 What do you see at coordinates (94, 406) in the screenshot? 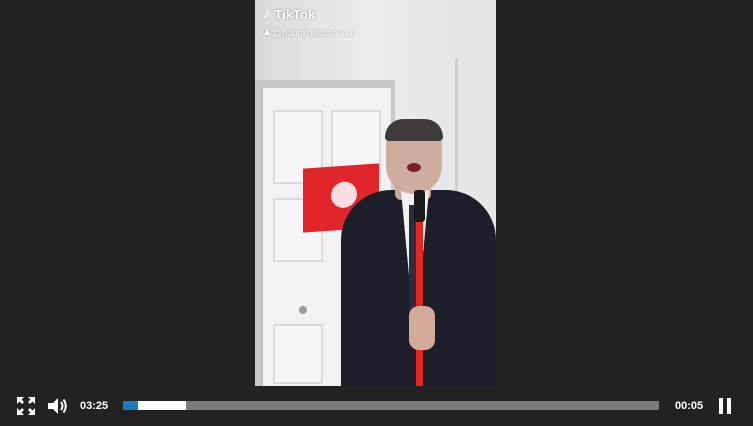
I see `elapsed-time: 03:25` at bounding box center [94, 406].